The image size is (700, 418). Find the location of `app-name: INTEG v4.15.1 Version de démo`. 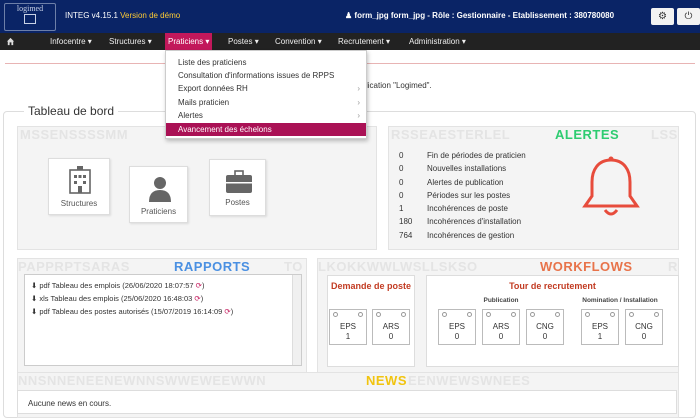

app-name: INTEG v4.15.1 Version de démo is located at coordinates (122, 15).